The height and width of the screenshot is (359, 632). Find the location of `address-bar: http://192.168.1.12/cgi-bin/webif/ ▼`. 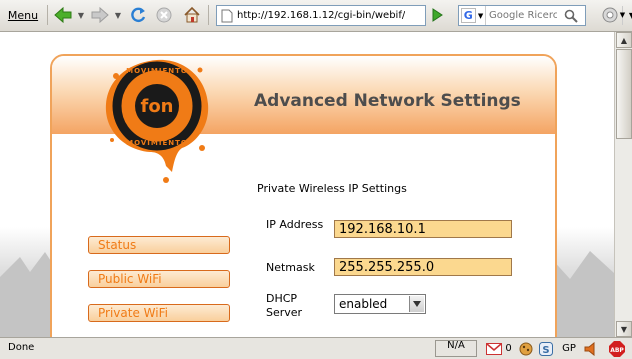

address-bar: http://192.168.1.12/cgi-bin/webif/ ▼ is located at coordinates (424, 15).